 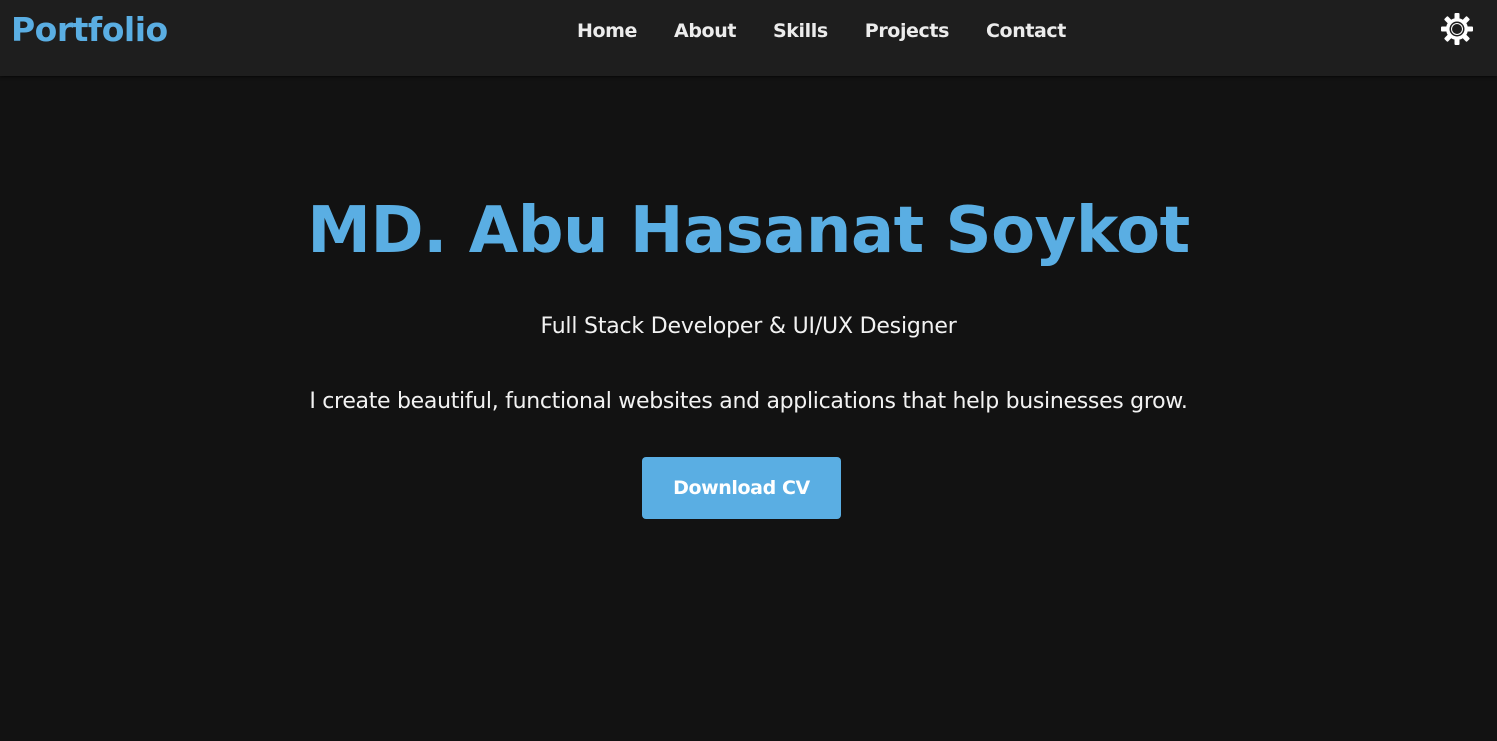 I want to click on nav-item-home: Home, so click(x=625, y=31).